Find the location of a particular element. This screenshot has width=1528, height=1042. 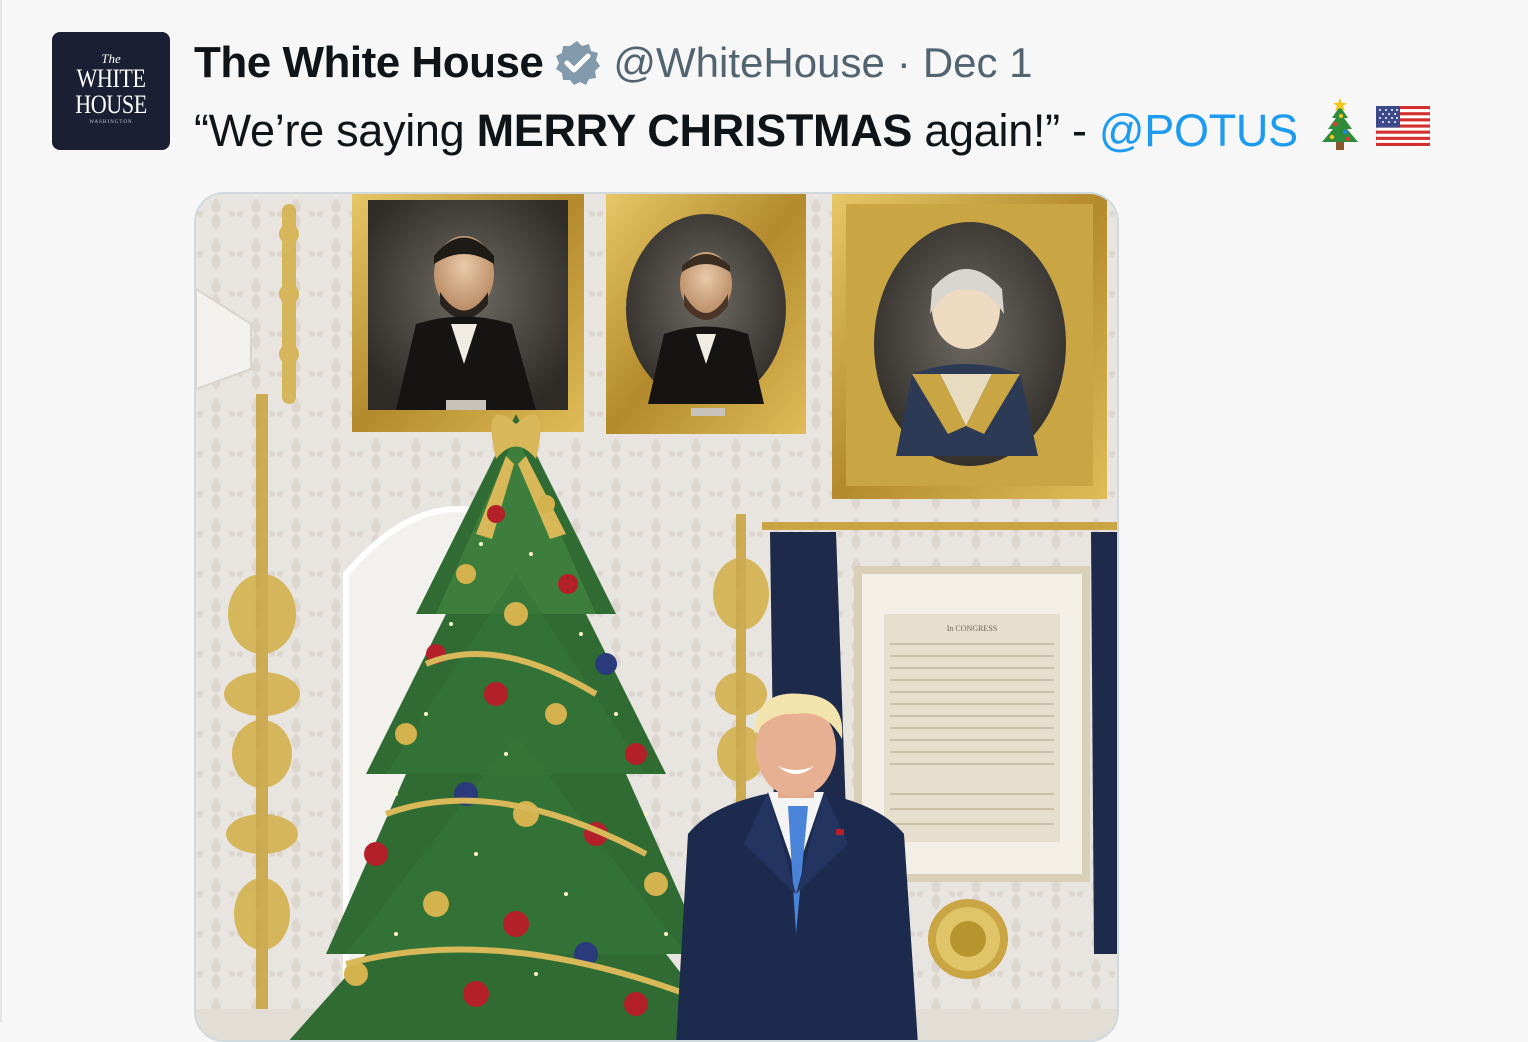

tweet-header: The White House @WhiteHouse · Dec 1 is located at coordinates (613, 63).